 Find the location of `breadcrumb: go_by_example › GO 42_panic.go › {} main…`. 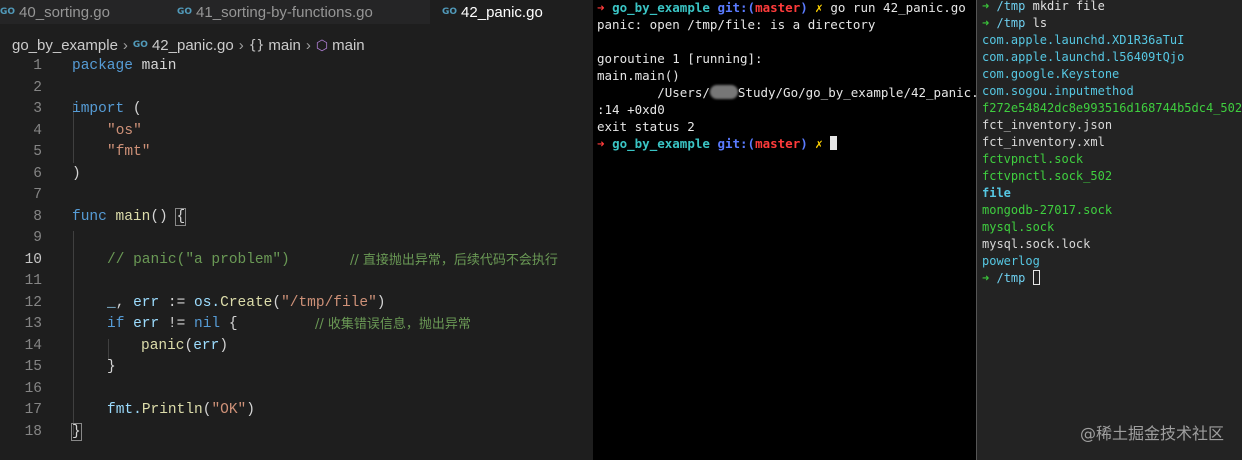

breadcrumb: go_by_example › GO 42_panic.go › {} main… is located at coordinates (188, 45).